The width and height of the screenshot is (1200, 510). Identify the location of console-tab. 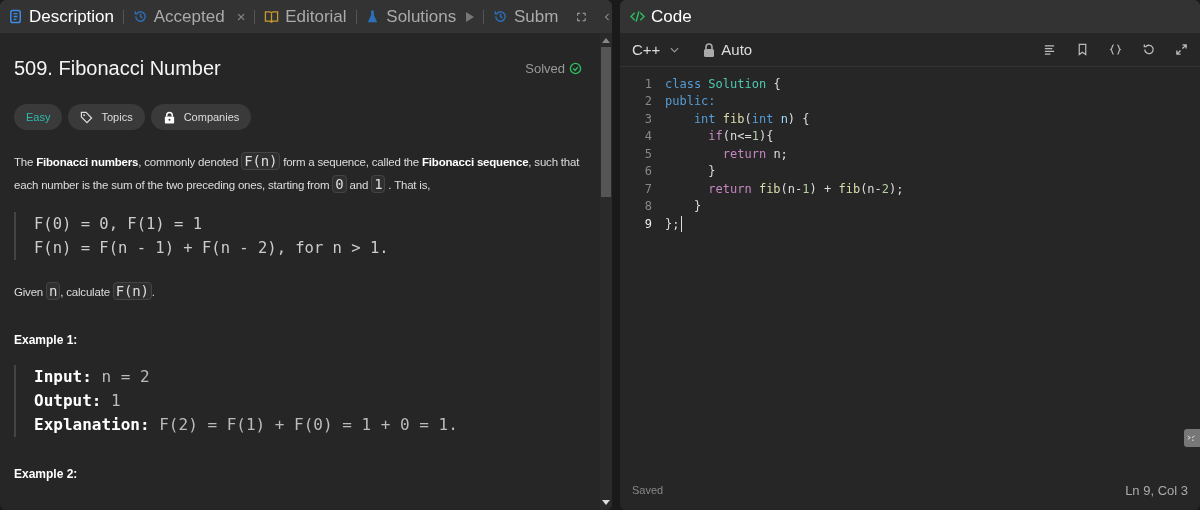
(1192, 438).